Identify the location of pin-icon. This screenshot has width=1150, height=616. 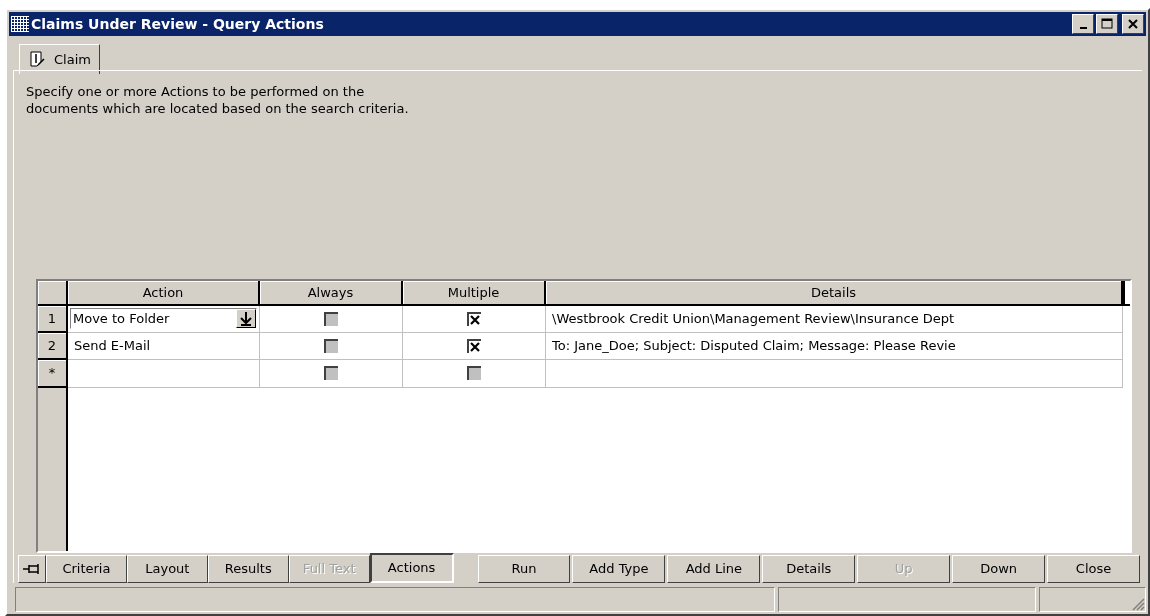
(32, 568).